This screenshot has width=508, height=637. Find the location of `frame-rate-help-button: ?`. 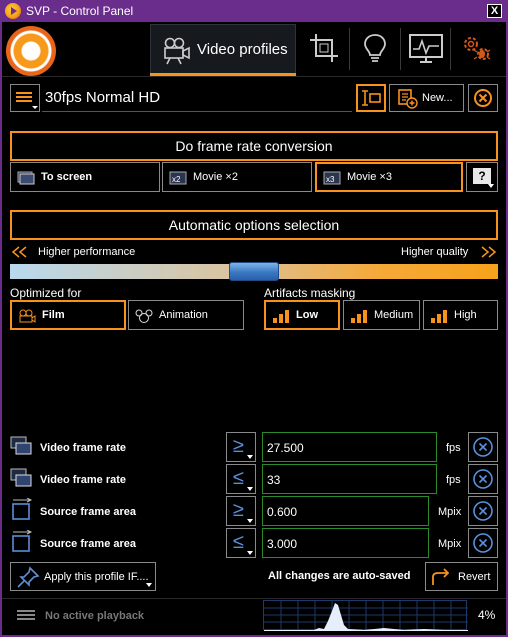

frame-rate-help-button: ? is located at coordinates (482, 177).